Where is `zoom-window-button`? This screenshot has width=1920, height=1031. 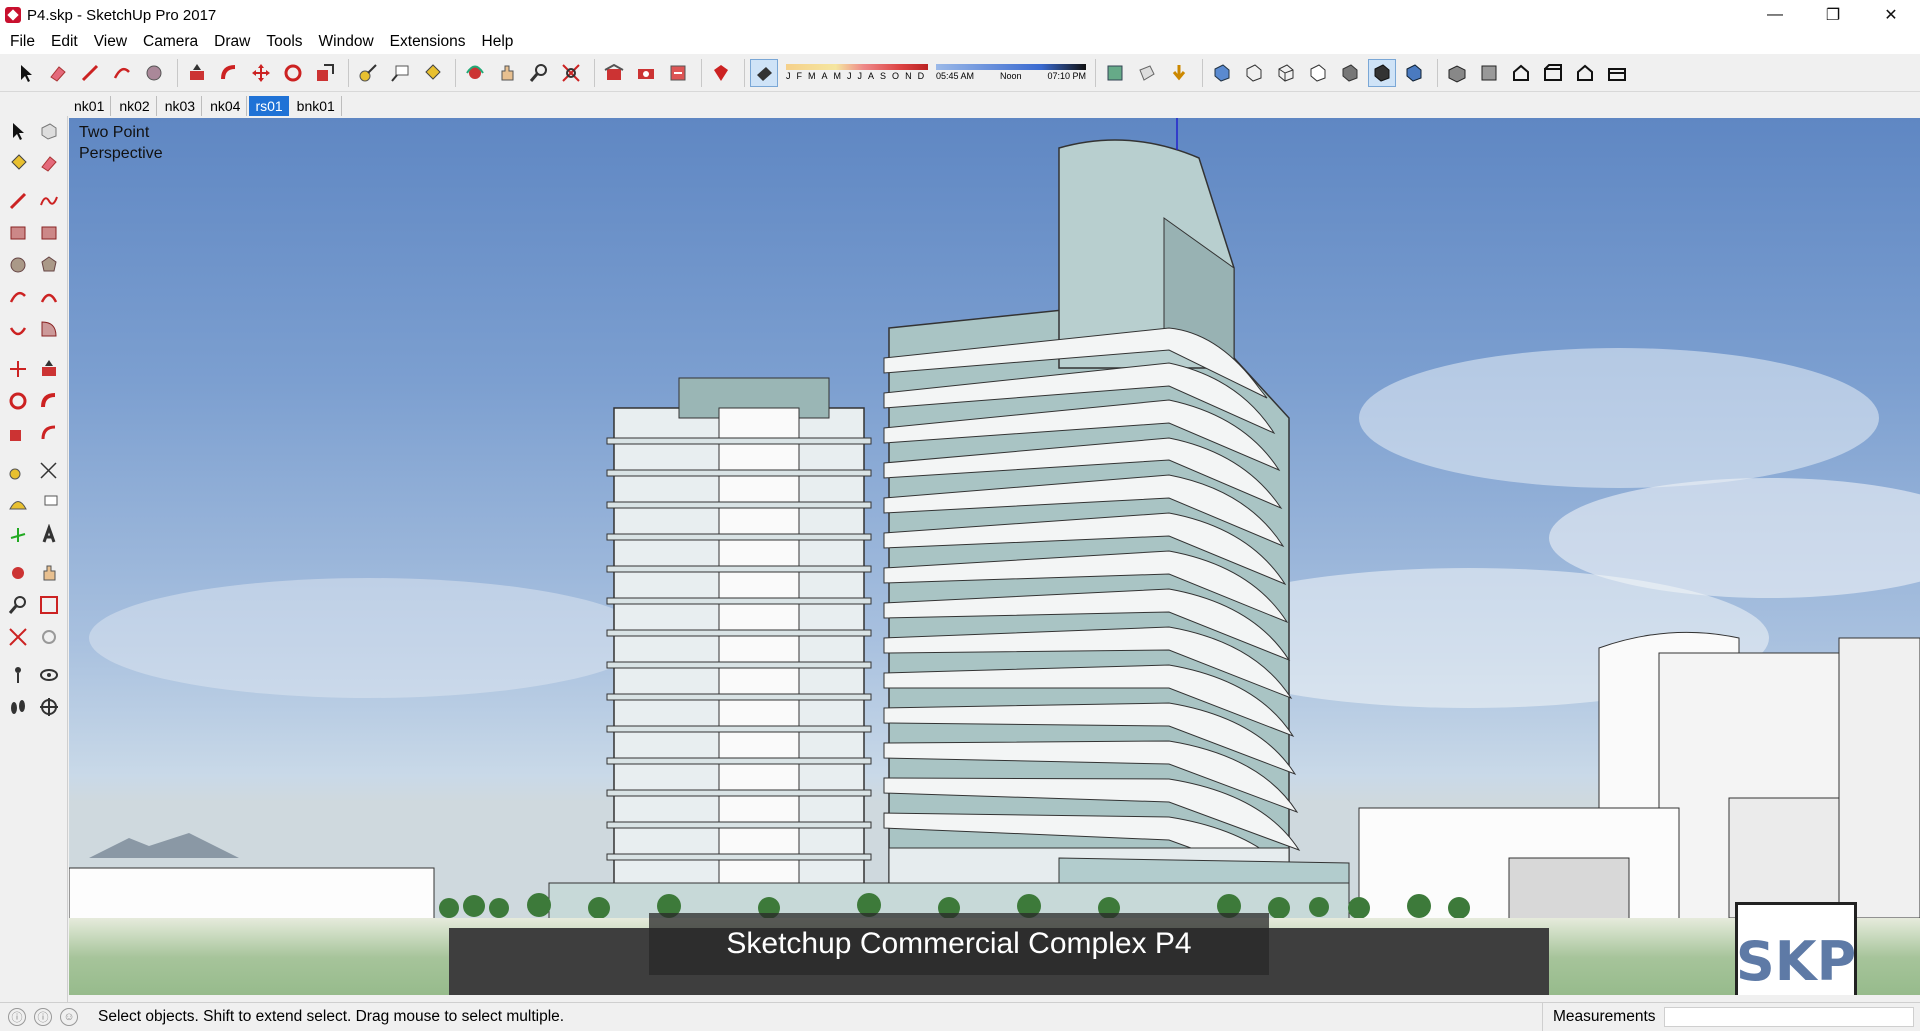
zoom-window-button is located at coordinates (49, 605).